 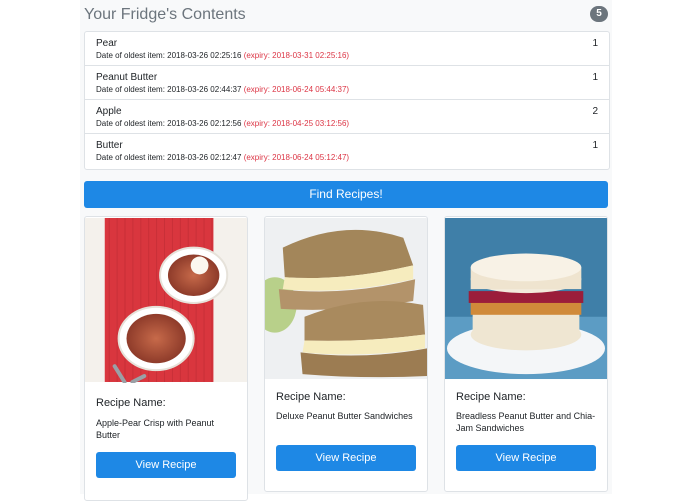 What do you see at coordinates (296, 89) in the screenshot?
I see `expiry-date: (expiry: 2018-06-24 05:44:37)` at bounding box center [296, 89].